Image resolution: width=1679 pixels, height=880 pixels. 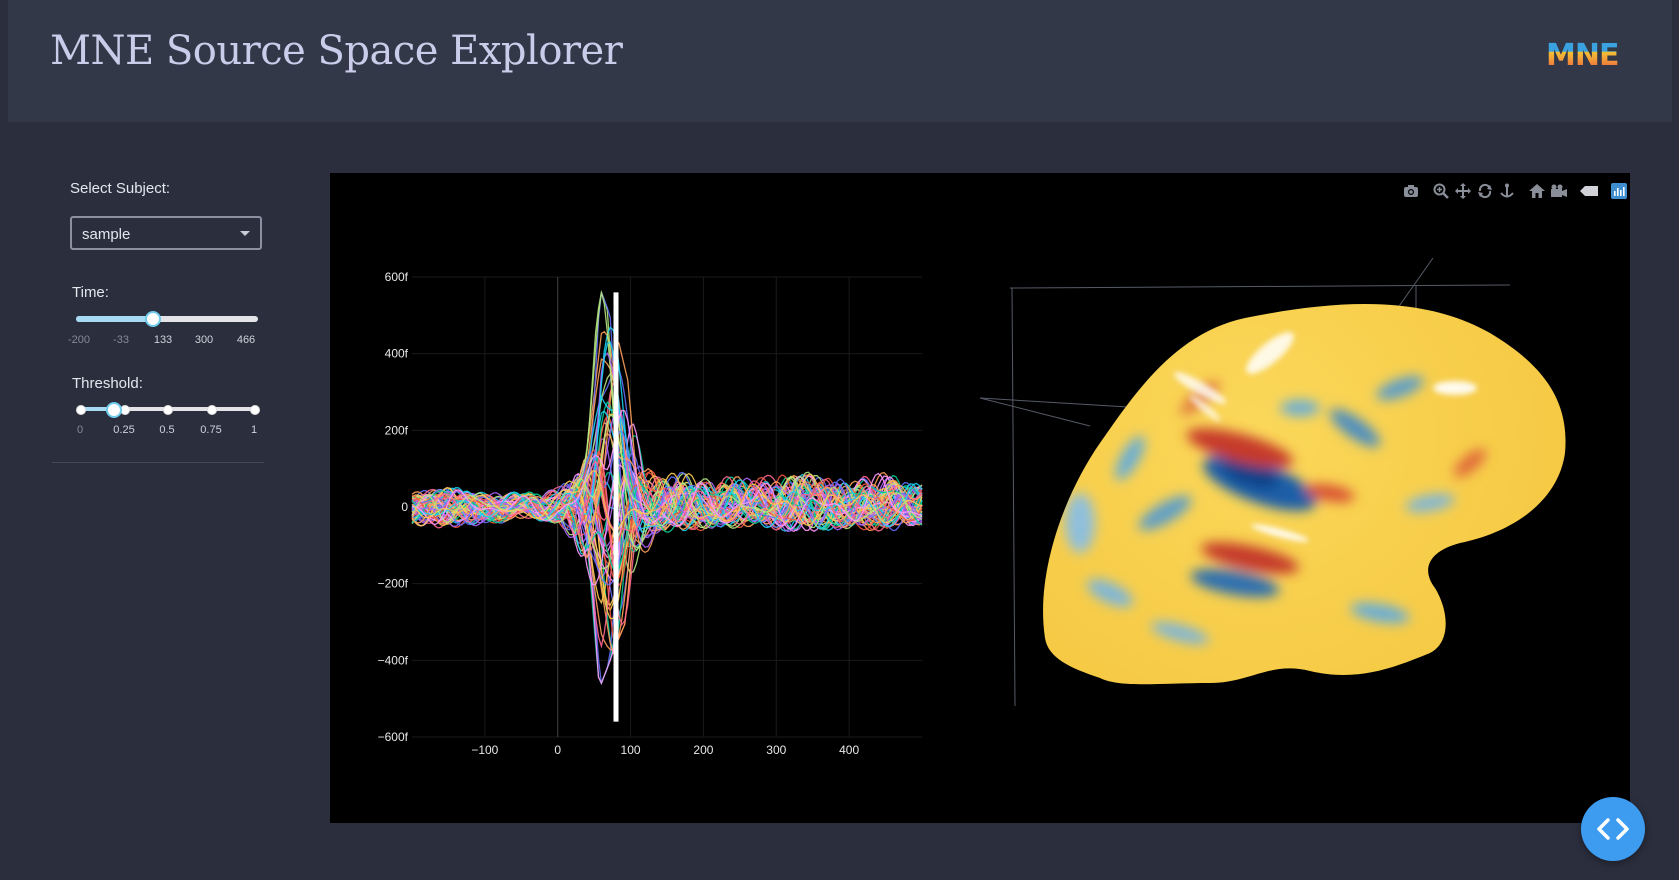 I want to click on x-tick-label: 100, so click(x=631, y=750).